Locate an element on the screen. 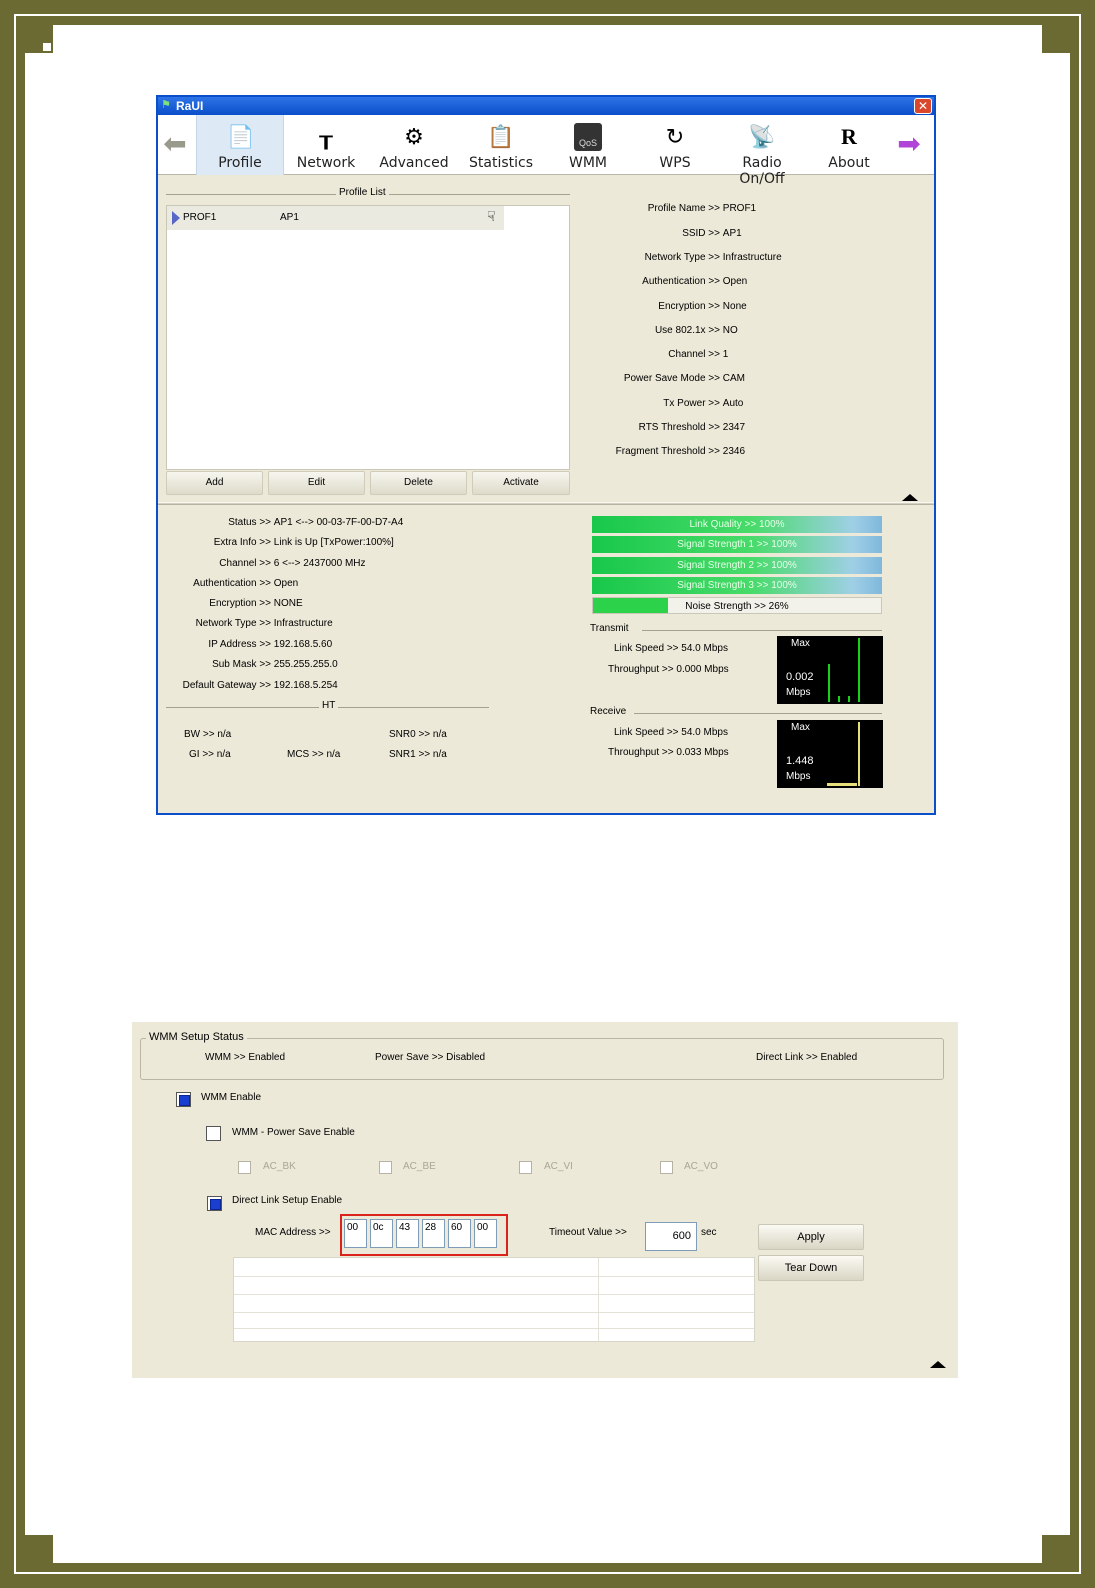  title-bar: ⚑ RaUI ✕ is located at coordinates (546, 106).